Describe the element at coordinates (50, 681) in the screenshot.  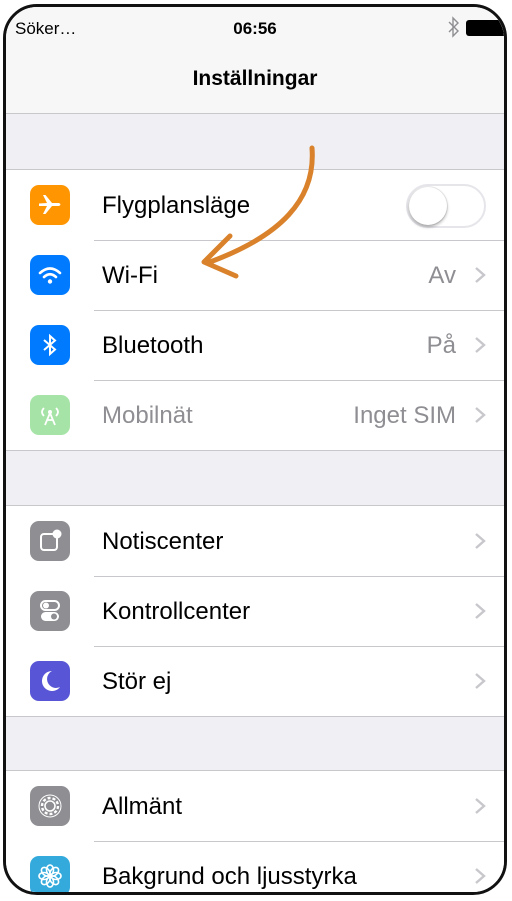
I see `moon-icon` at that location.